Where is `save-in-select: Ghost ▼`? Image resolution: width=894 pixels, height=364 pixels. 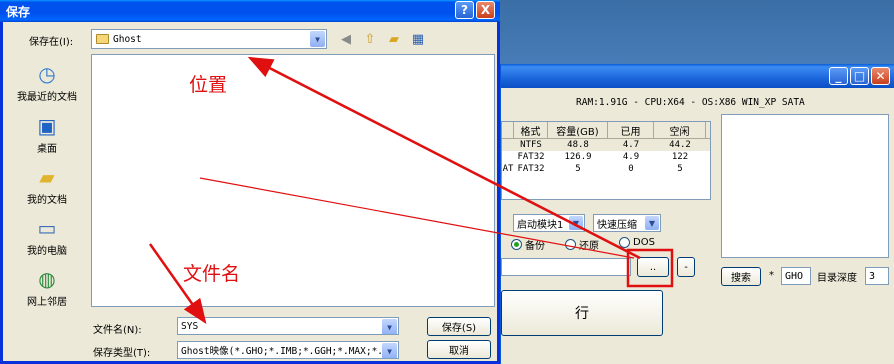 save-in-select: Ghost ▼ is located at coordinates (209, 39).